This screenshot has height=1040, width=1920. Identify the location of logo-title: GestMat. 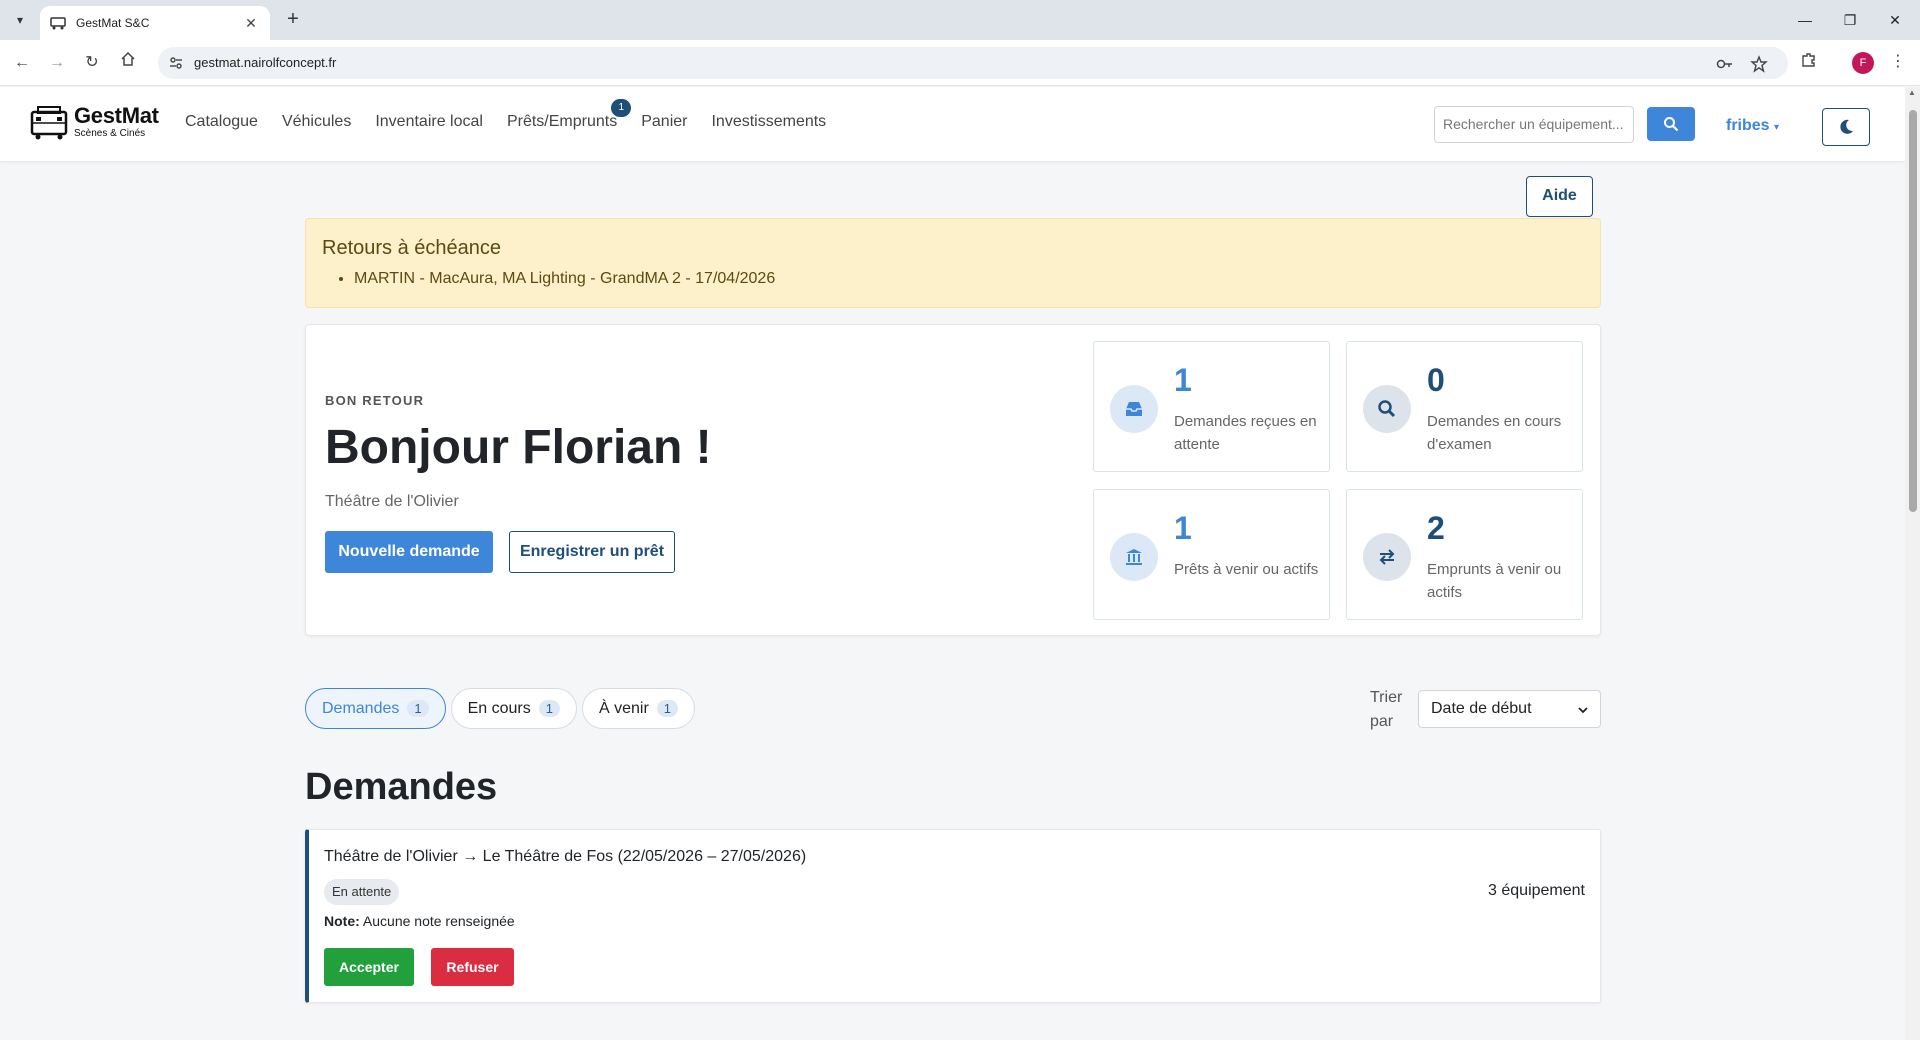
(116, 115).